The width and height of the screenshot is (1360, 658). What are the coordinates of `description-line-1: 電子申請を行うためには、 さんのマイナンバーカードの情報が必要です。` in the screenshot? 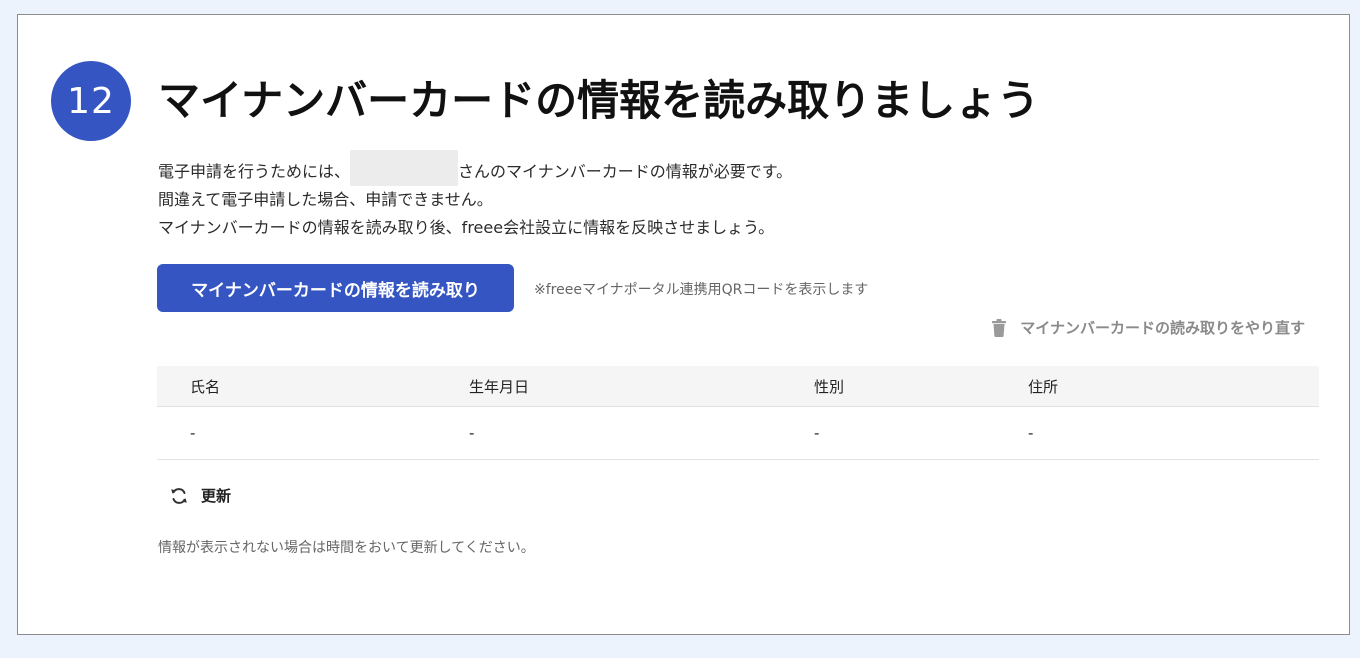 It's located at (475, 167).